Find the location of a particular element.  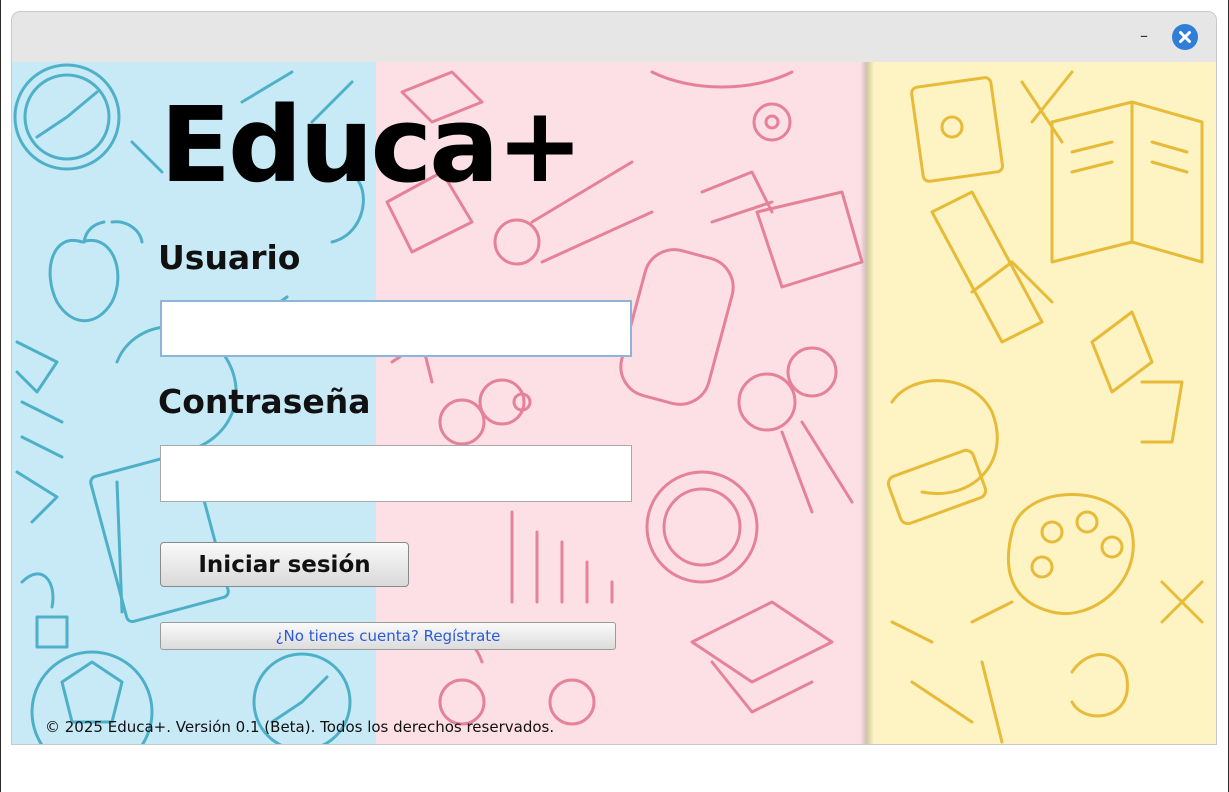

screen-frame-left is located at coordinates (0, 396).